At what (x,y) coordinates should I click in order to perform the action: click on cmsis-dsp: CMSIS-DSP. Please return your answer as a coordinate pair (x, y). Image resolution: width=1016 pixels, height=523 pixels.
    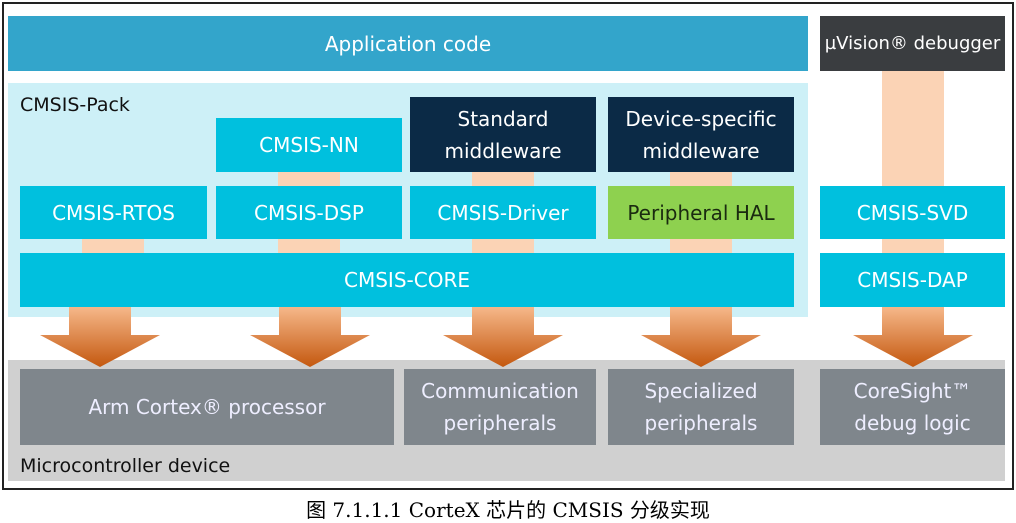
    Looking at the image, I should click on (309, 212).